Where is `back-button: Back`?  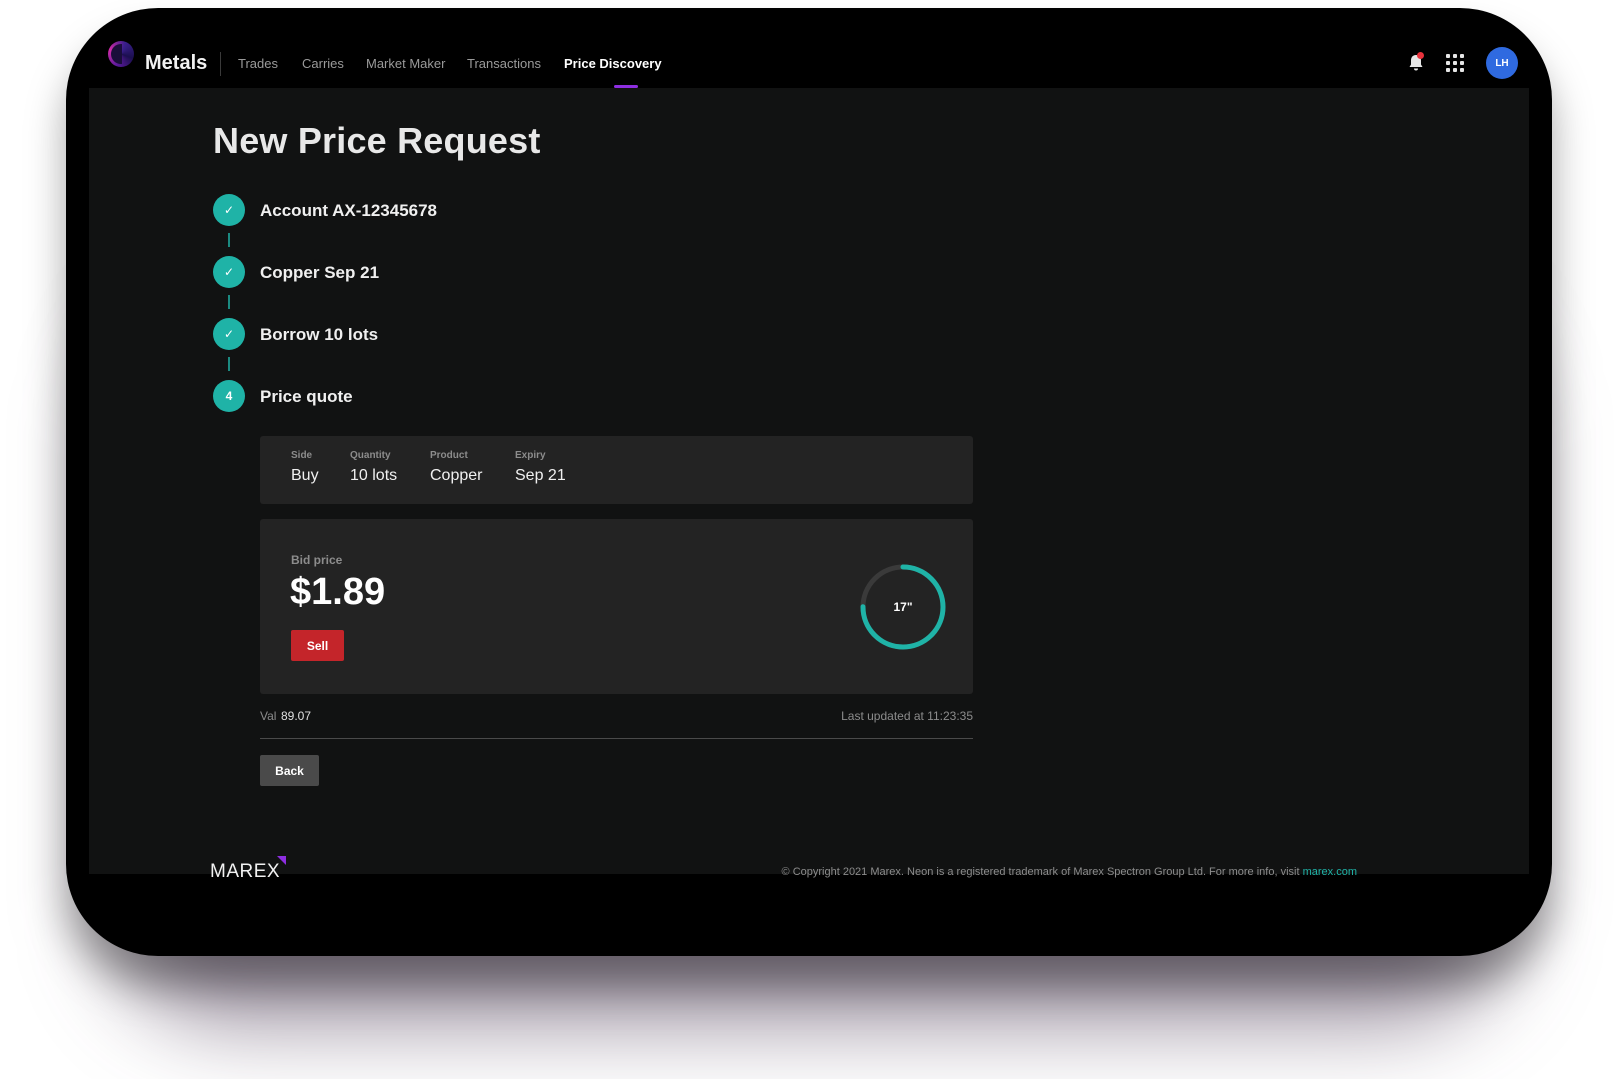
back-button: Back is located at coordinates (289, 770).